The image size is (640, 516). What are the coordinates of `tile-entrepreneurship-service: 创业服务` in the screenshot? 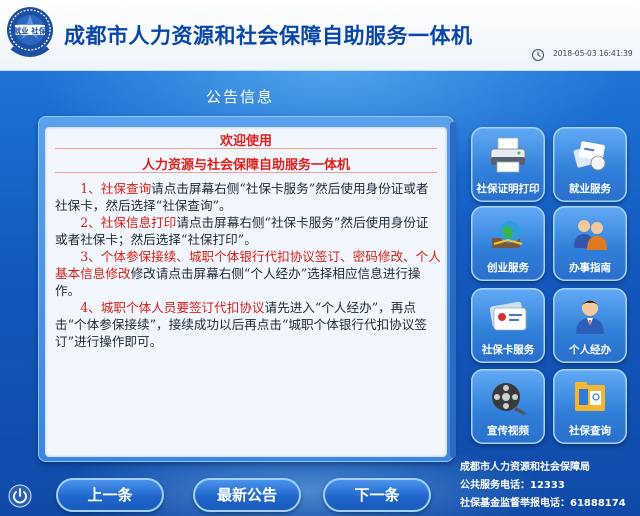 It's located at (508, 243).